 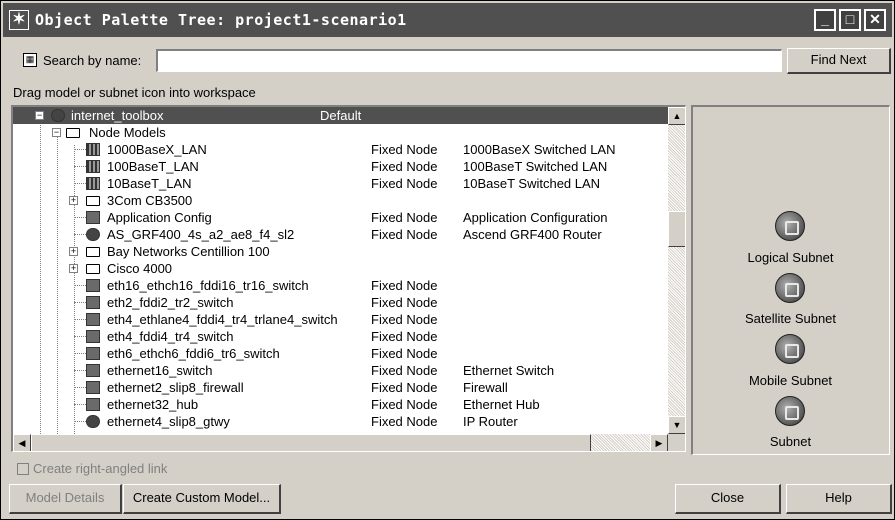 What do you see at coordinates (790, 441) in the screenshot?
I see `subnet-label: Subnet` at bounding box center [790, 441].